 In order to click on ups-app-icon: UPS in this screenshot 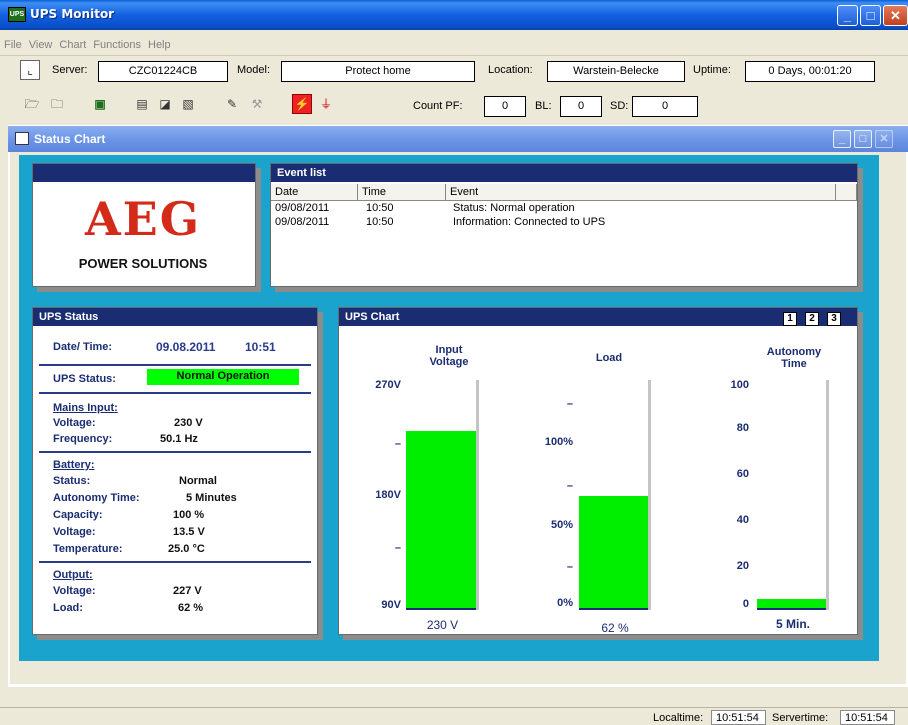, I will do `click(17, 14)`.